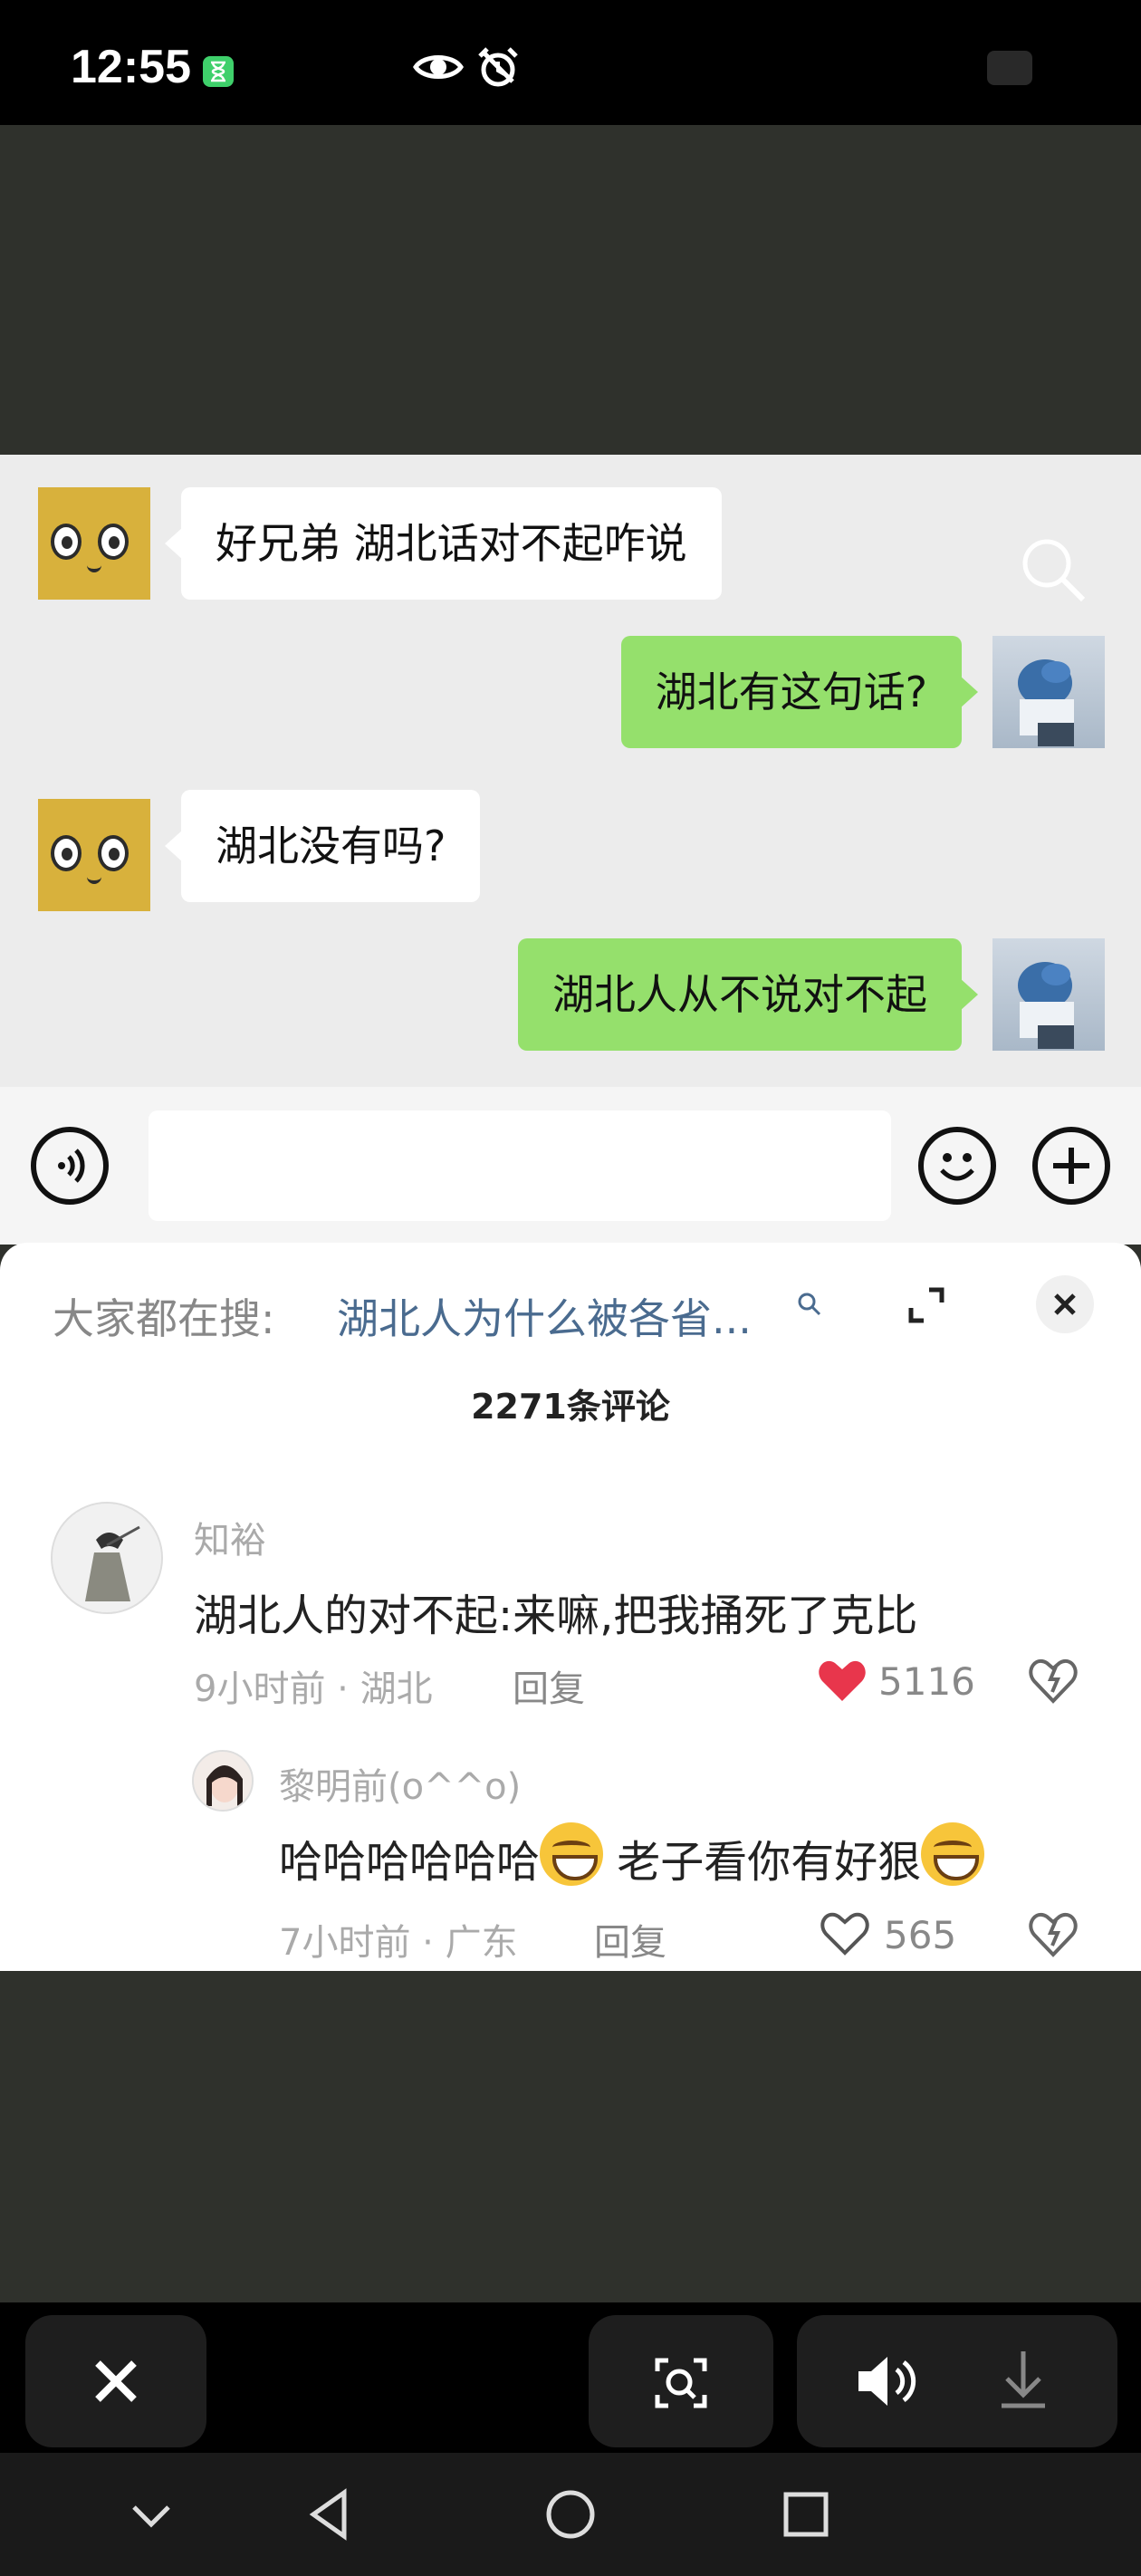  Describe the element at coordinates (443, 543) in the screenshot. I see `chat-bubble-left: 好兄弟 湖北话对不起咋说` at that location.